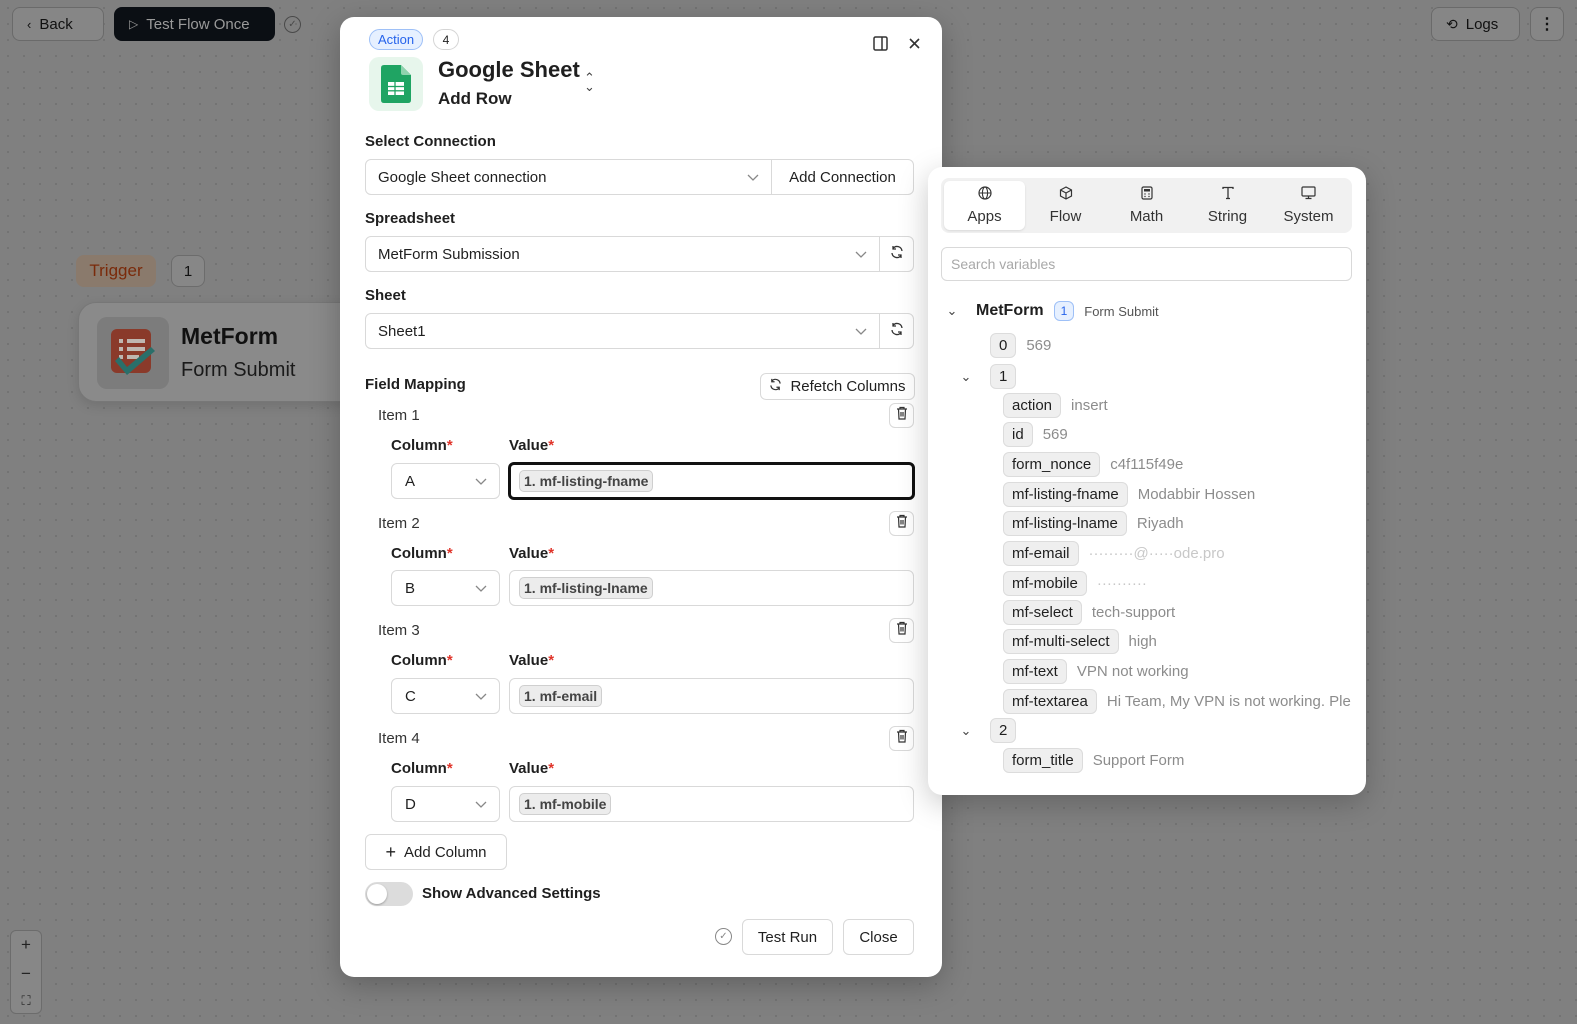 This screenshot has height=1024, width=1577. What do you see at coordinates (1129, 494) in the screenshot?
I see `tree-field: mf-listing-fname Modabbir Hossen` at bounding box center [1129, 494].